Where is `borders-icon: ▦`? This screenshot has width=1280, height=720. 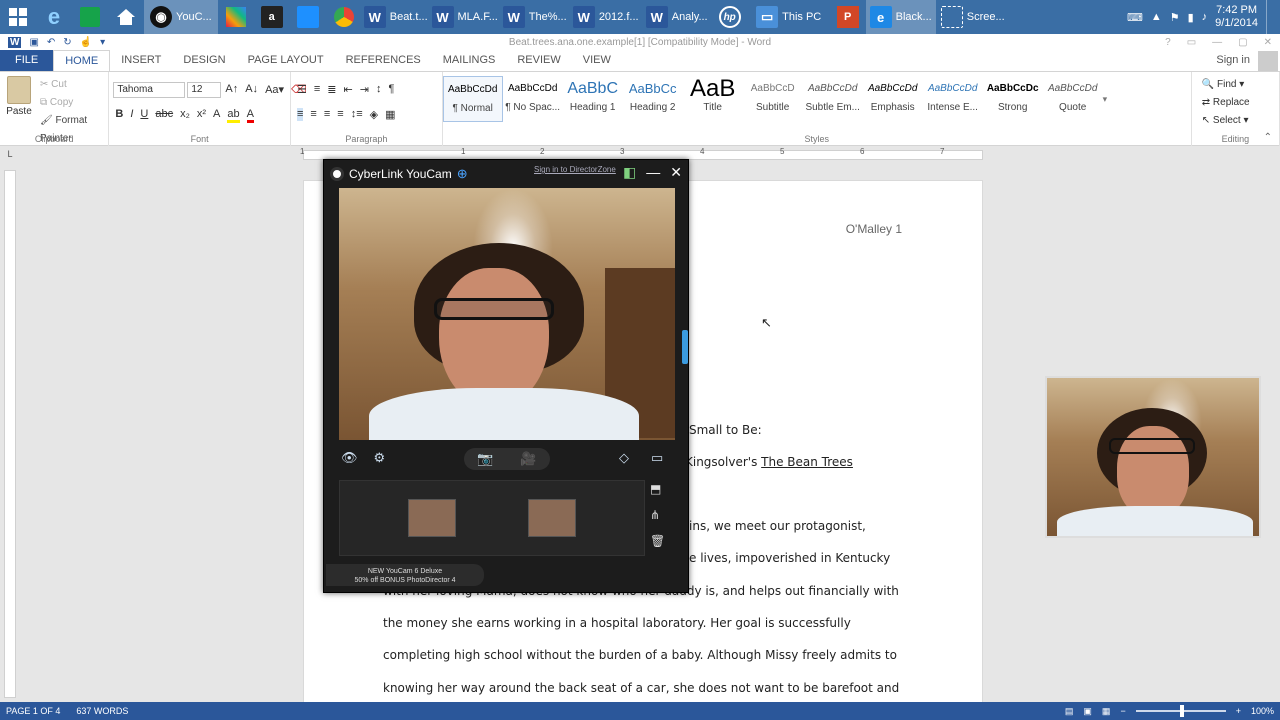 borders-icon: ▦ is located at coordinates (390, 114).